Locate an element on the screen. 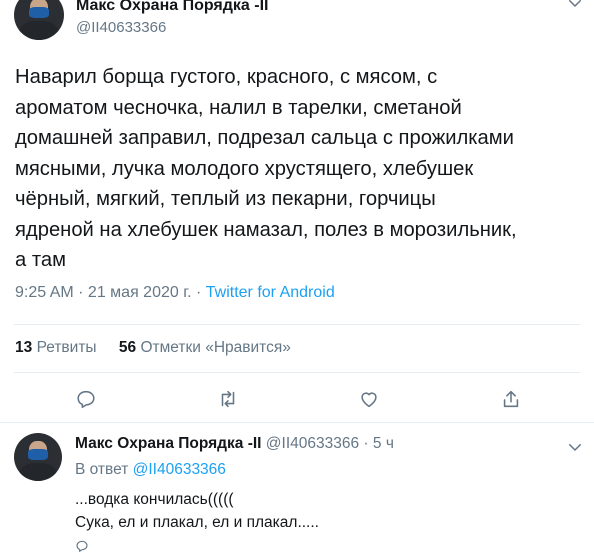 The height and width of the screenshot is (556, 594). retweets-stat: 13 Ретвиты is located at coordinates (56, 347).